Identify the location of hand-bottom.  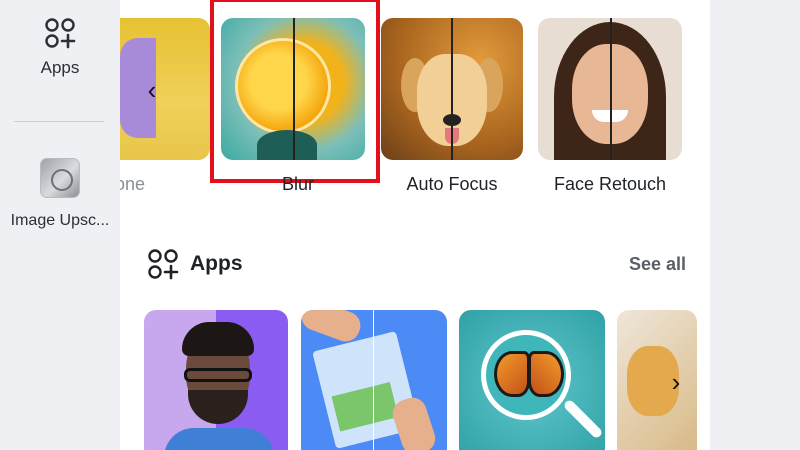
(414, 422).